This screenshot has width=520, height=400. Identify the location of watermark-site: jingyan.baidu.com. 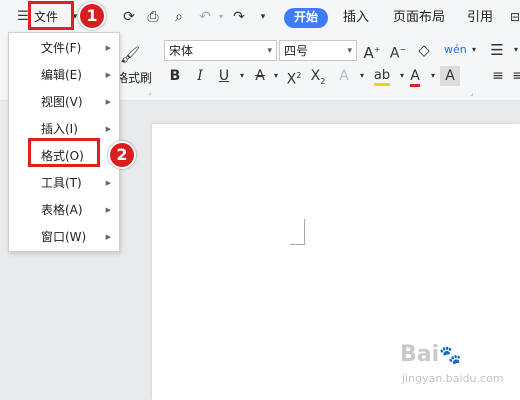
(453, 378).